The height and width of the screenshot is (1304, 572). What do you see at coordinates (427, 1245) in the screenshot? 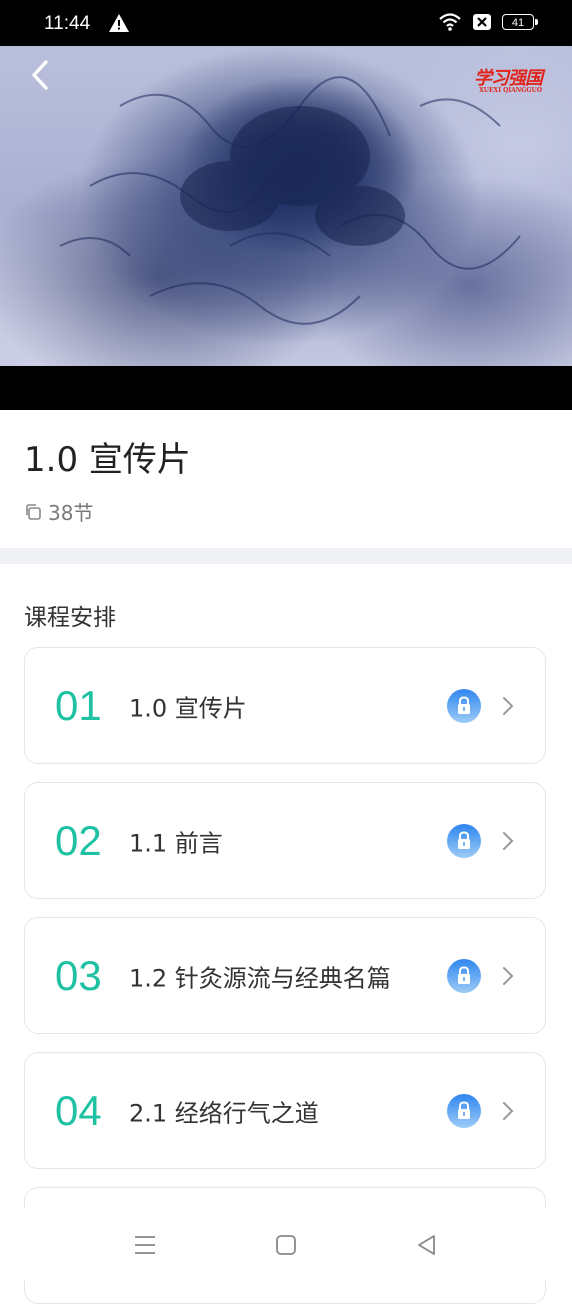
I see `back-triangle-icon` at bounding box center [427, 1245].